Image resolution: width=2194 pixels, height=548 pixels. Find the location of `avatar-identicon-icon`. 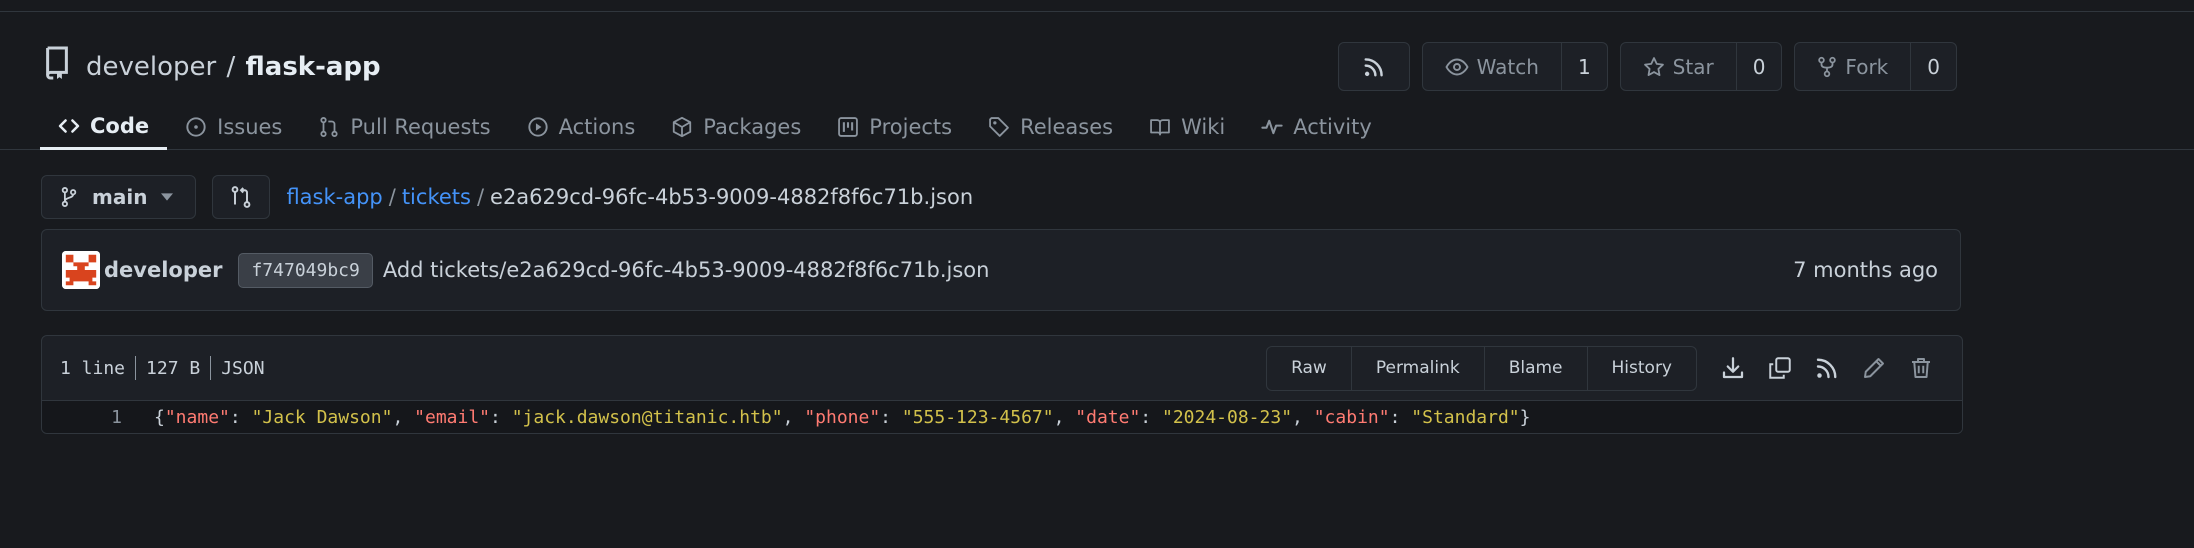

avatar-identicon-icon is located at coordinates (81, 270).